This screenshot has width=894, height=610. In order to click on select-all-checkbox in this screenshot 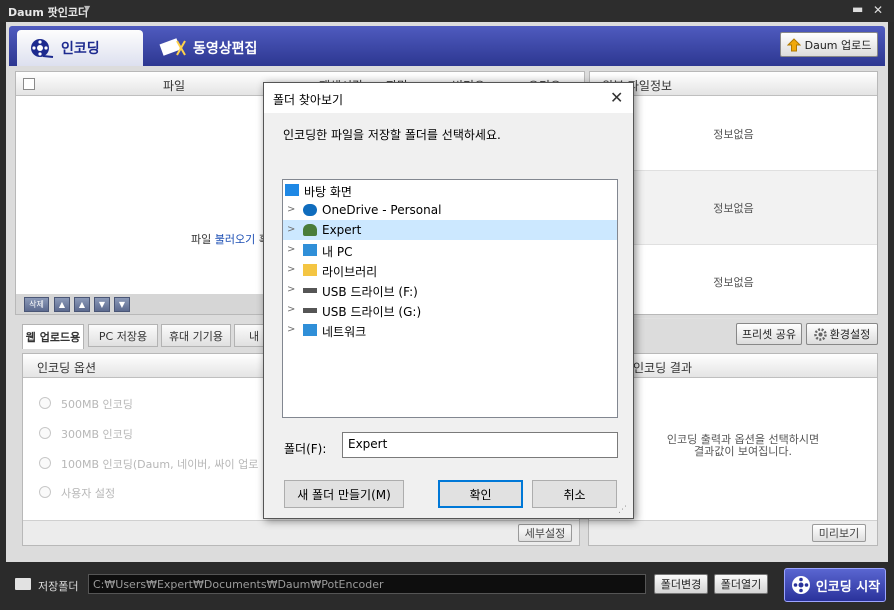, I will do `click(29, 84)`.